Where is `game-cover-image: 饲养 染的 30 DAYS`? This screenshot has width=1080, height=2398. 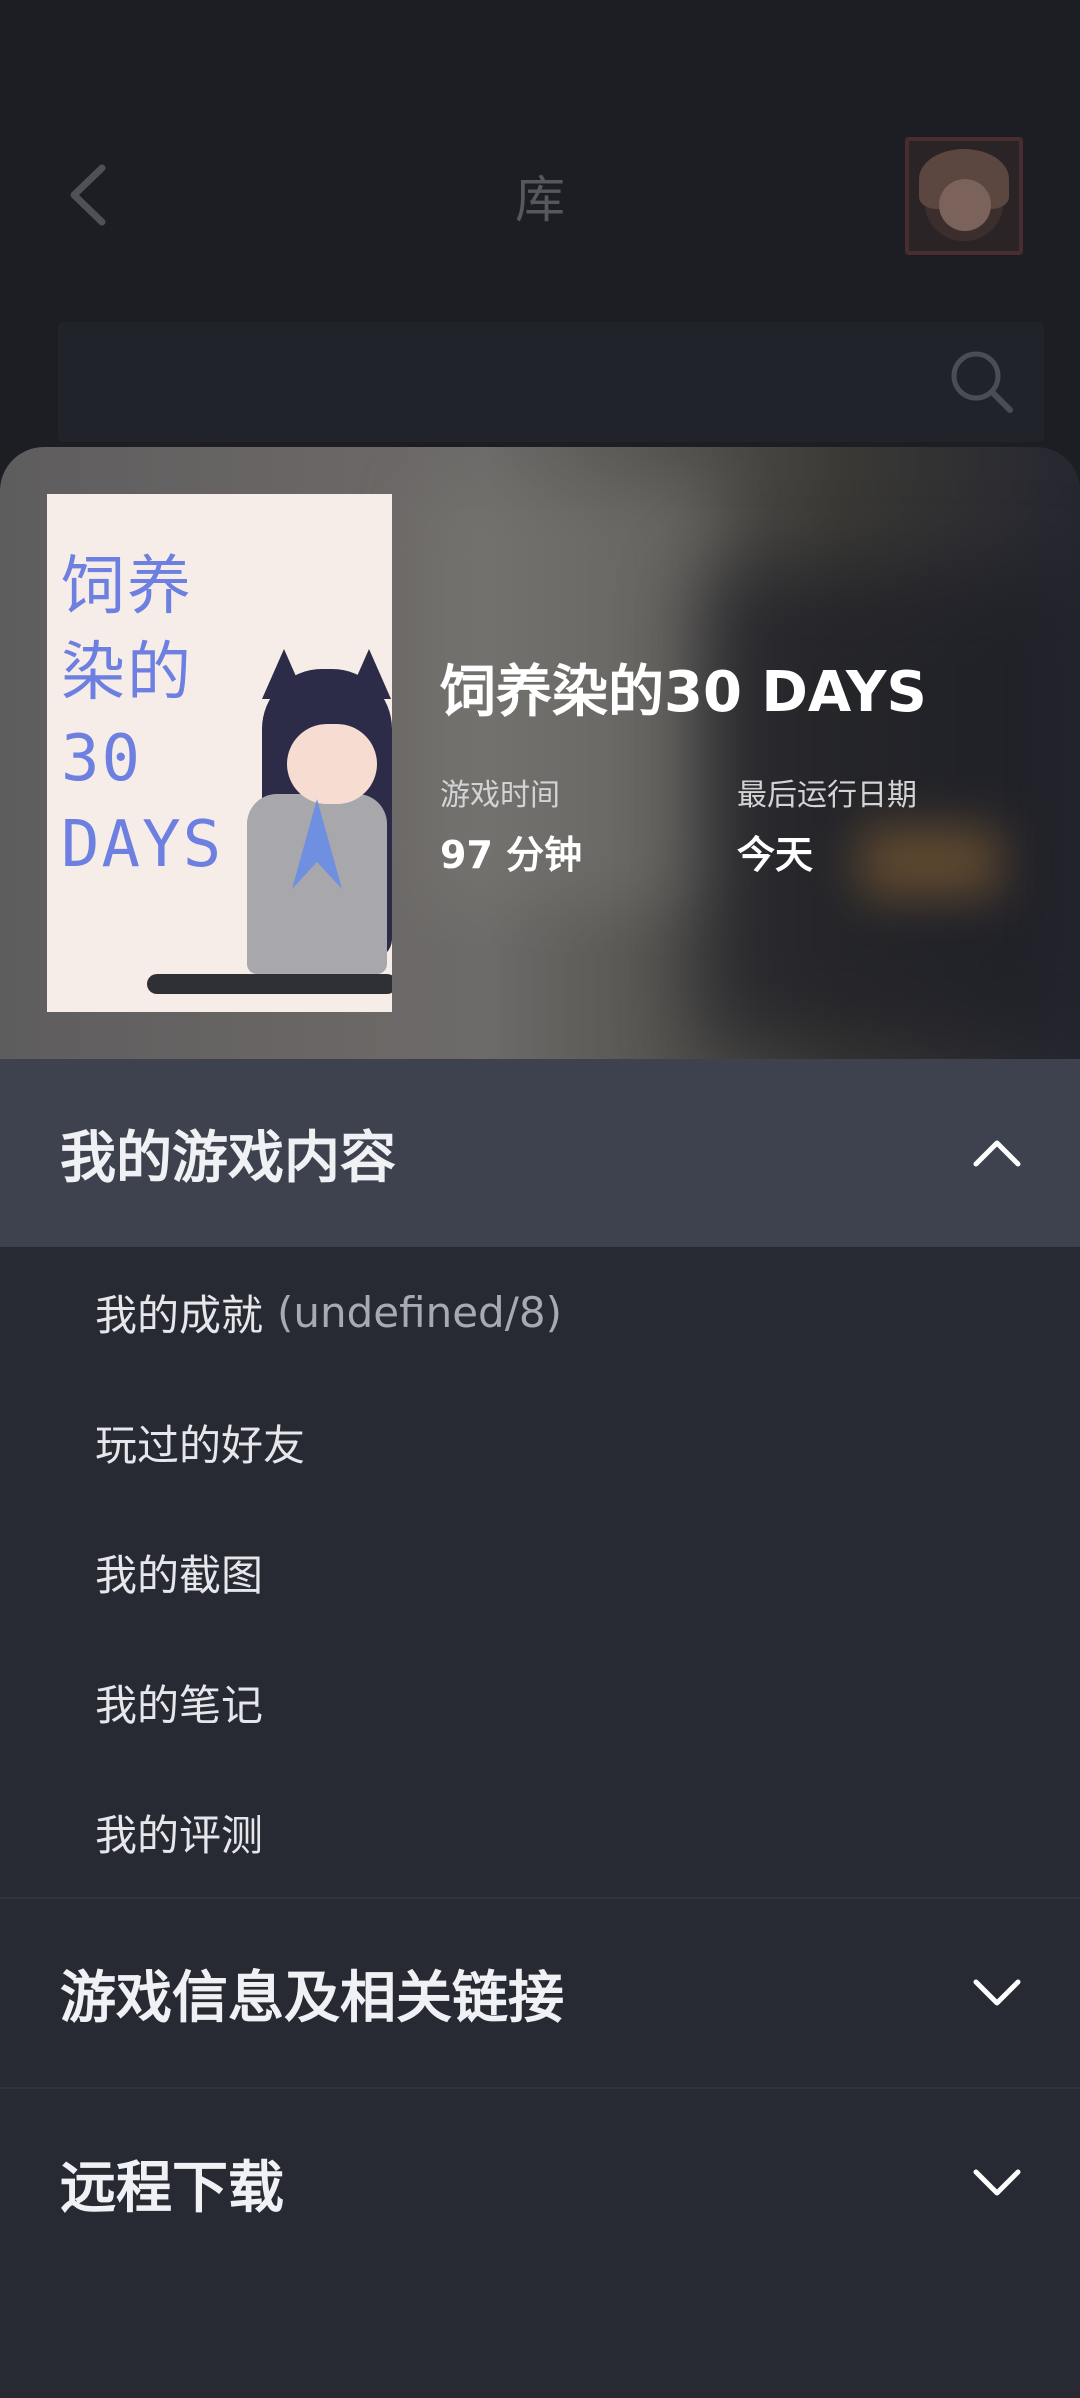
game-cover-image: 饲养 染的 30 DAYS is located at coordinates (219, 753).